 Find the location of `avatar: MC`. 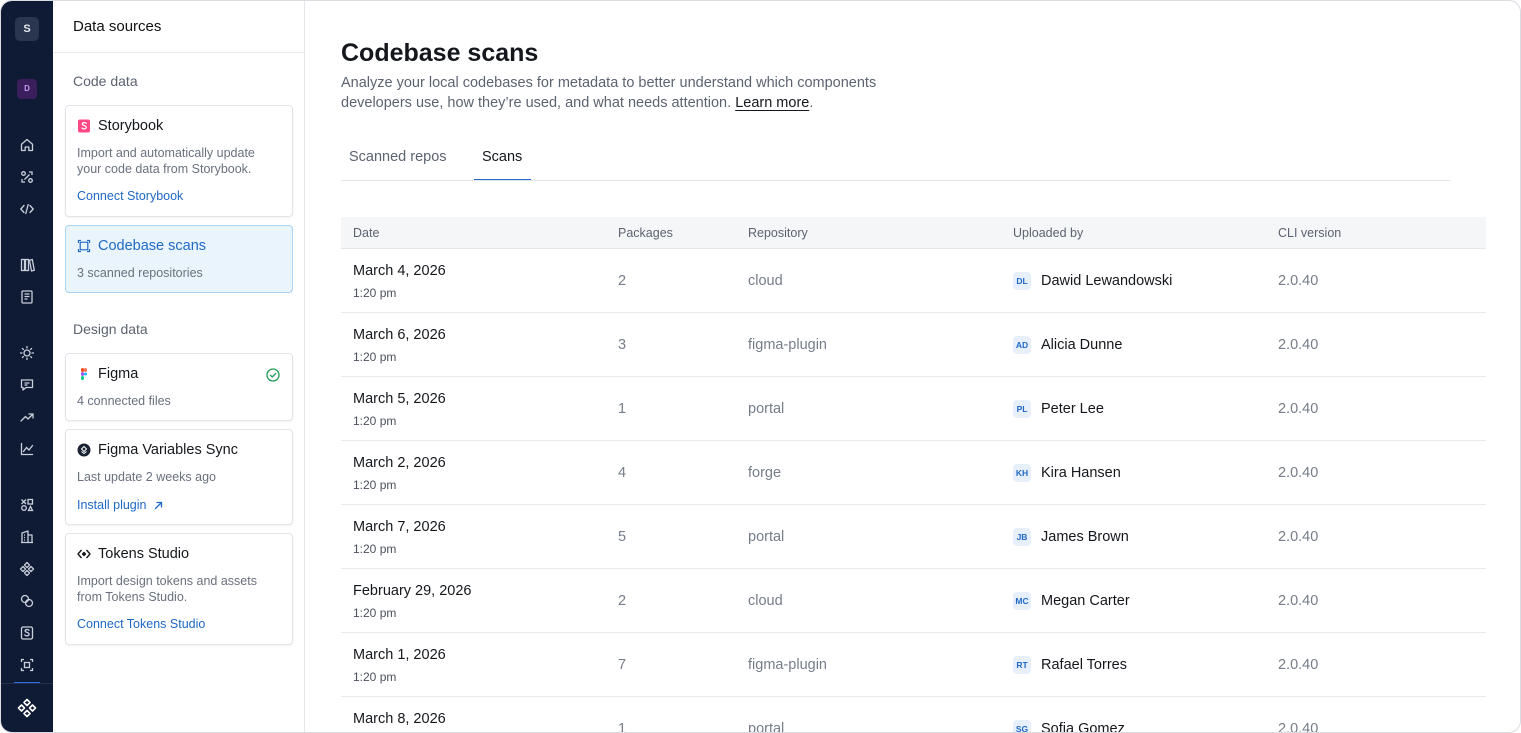

avatar: MC is located at coordinates (1022, 601).